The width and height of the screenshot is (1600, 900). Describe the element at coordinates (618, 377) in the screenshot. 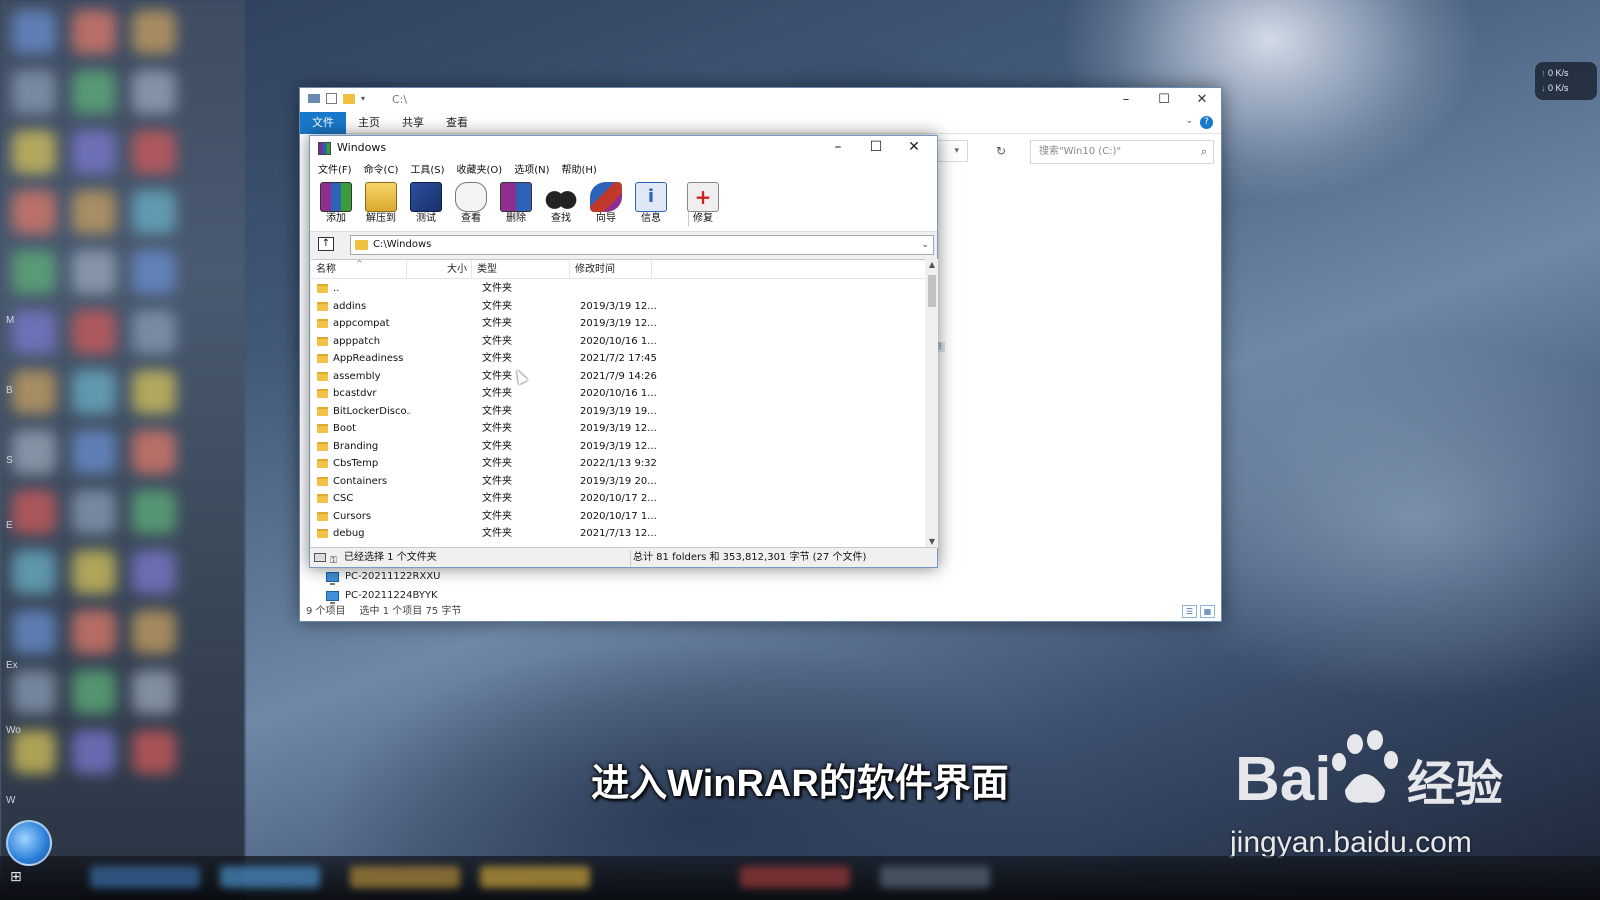

I see `table-row: assembly 文件夹 2021/7/9 14:26` at that location.